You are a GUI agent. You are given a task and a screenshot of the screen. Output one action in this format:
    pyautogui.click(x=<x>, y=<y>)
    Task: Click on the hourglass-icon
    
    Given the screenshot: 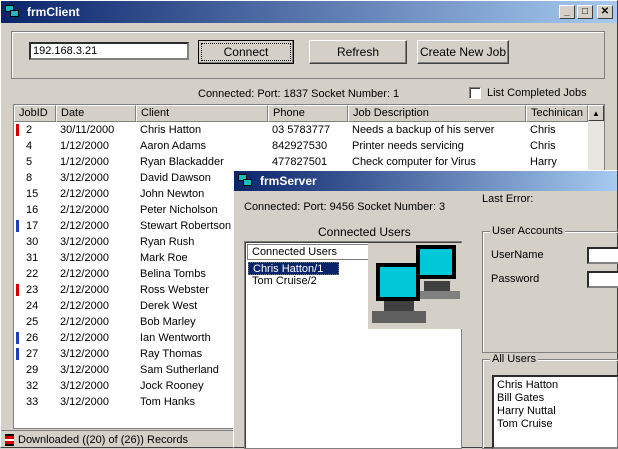 What is the action you would take?
    pyautogui.click(x=9, y=440)
    